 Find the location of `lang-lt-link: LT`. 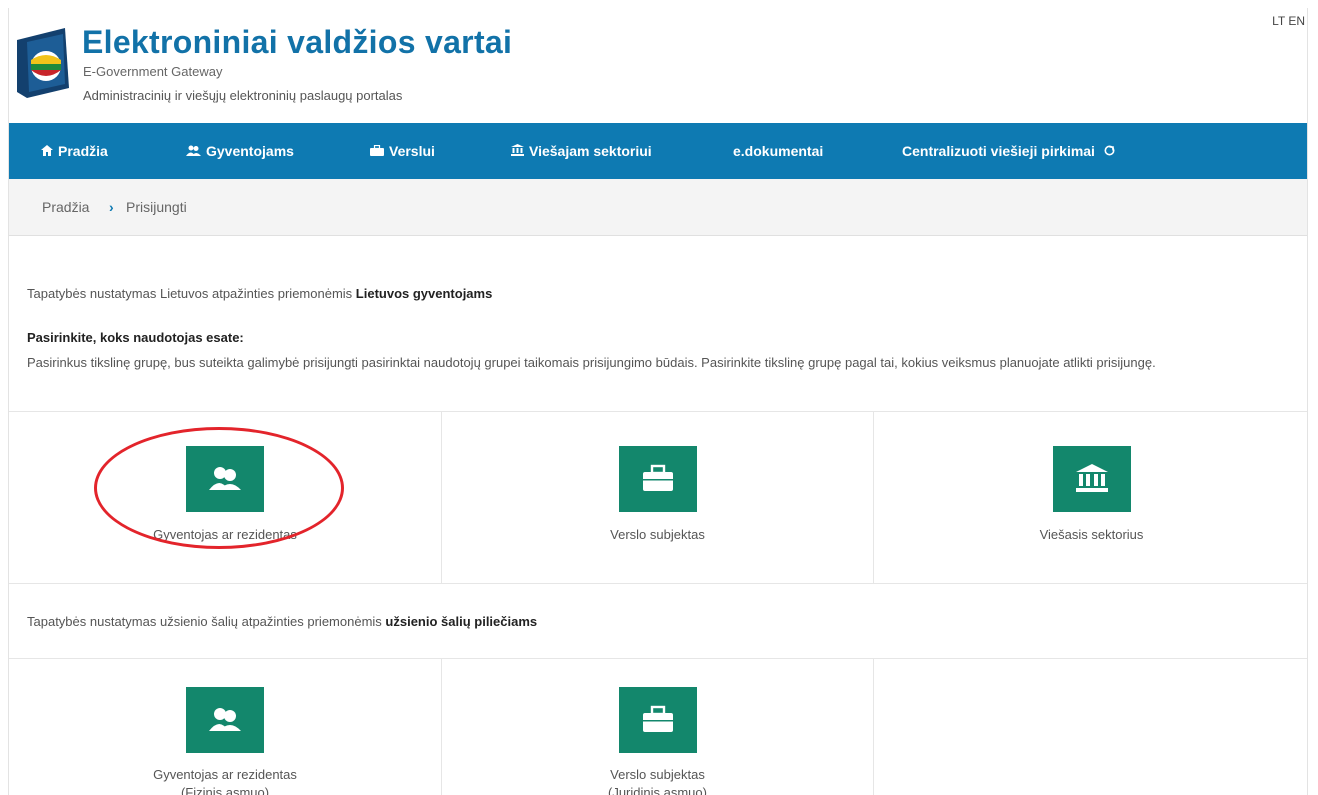

lang-lt-link: LT is located at coordinates (1278, 21).